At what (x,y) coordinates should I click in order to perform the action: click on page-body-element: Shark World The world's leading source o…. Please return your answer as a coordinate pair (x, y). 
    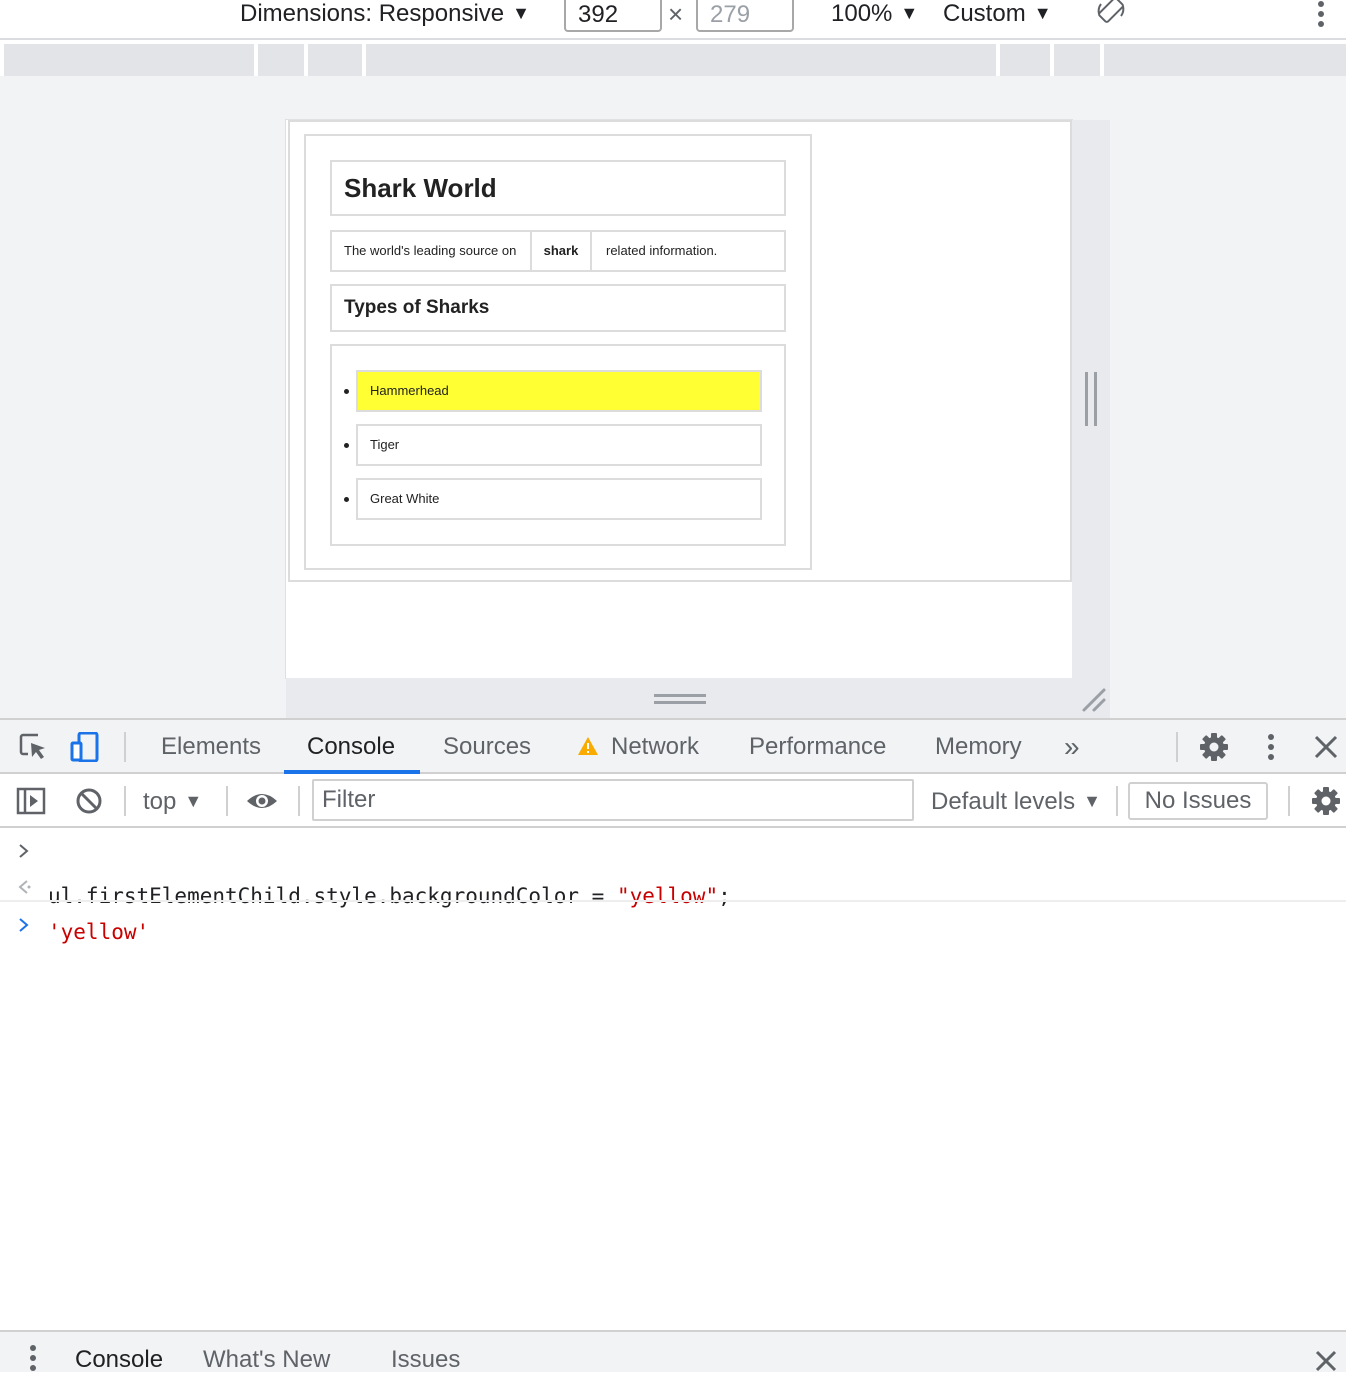
    Looking at the image, I should click on (558, 352).